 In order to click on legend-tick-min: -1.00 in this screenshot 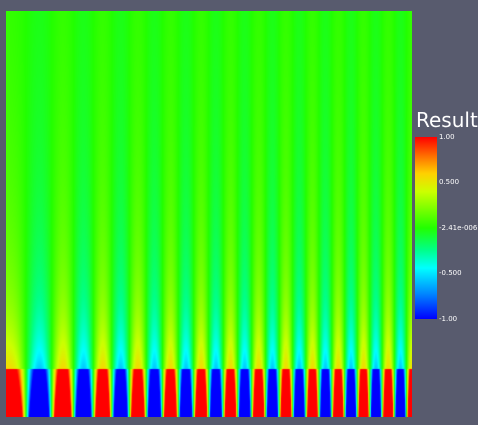, I will do `click(448, 319)`.